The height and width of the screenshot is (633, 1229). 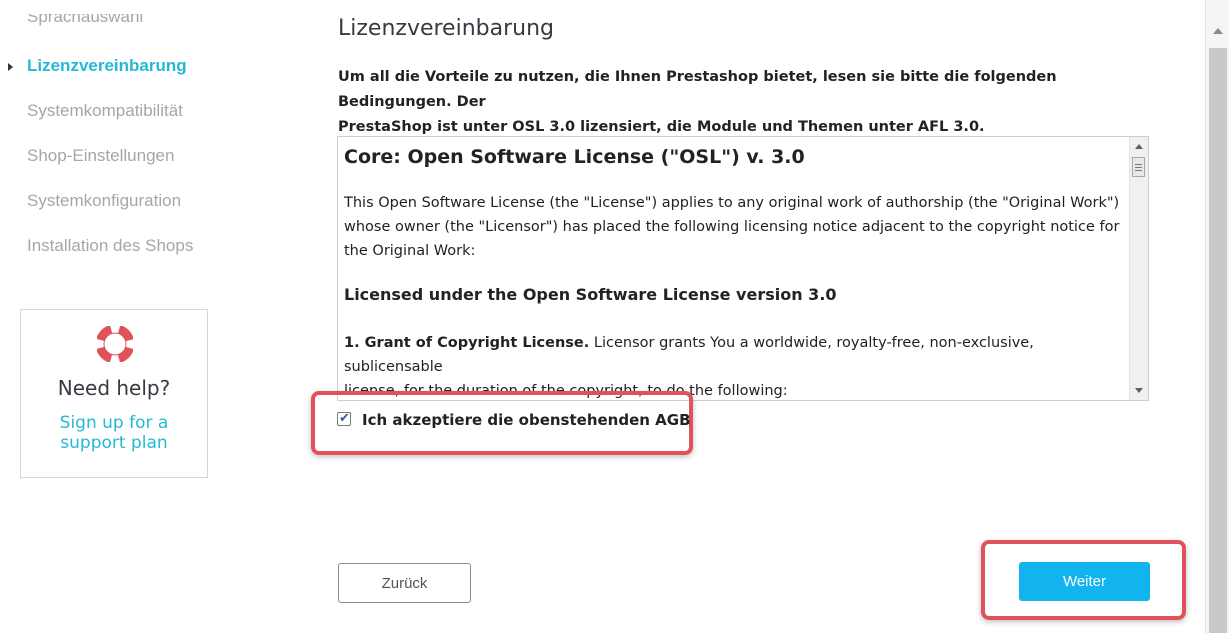 I want to click on sidebar-step-compatibility: Systemkompatibilität, so click(x=105, y=111).